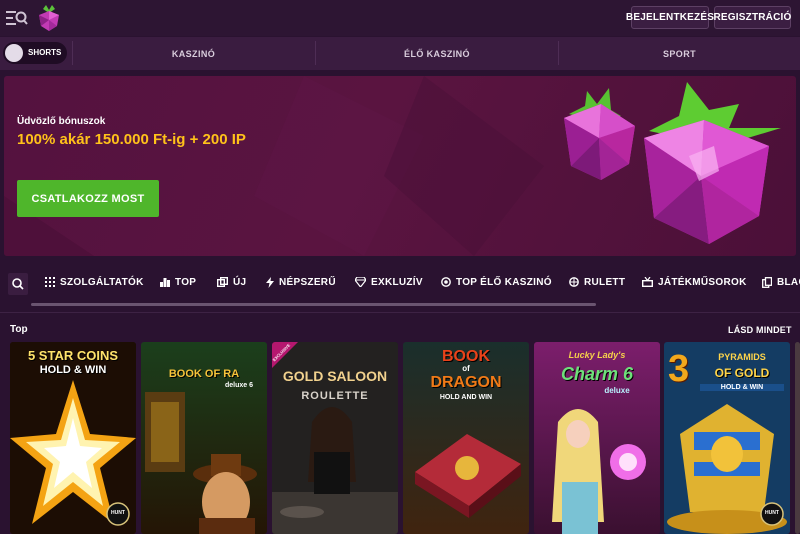 The height and width of the screenshot is (534, 800). I want to click on category-label: EXKLUZÍV, so click(397, 282).